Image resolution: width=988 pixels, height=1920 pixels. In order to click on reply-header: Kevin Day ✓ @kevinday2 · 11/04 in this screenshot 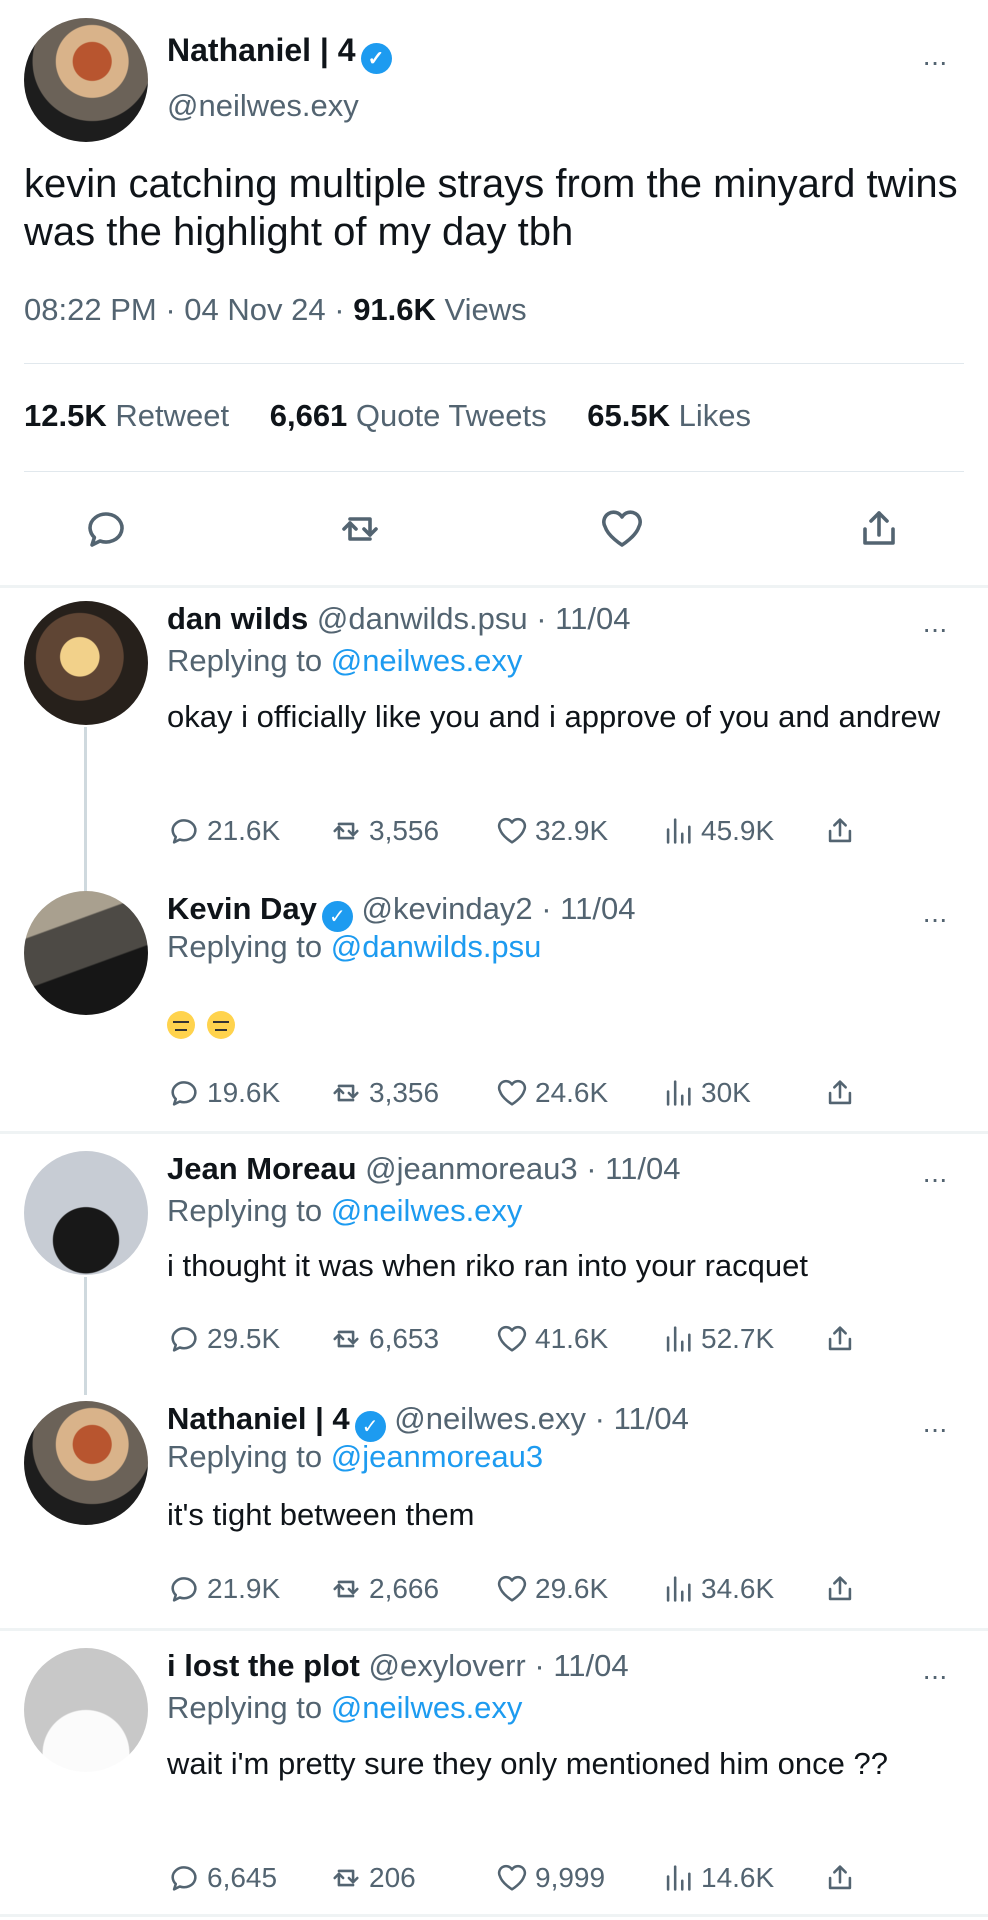, I will do `click(401, 911)`.